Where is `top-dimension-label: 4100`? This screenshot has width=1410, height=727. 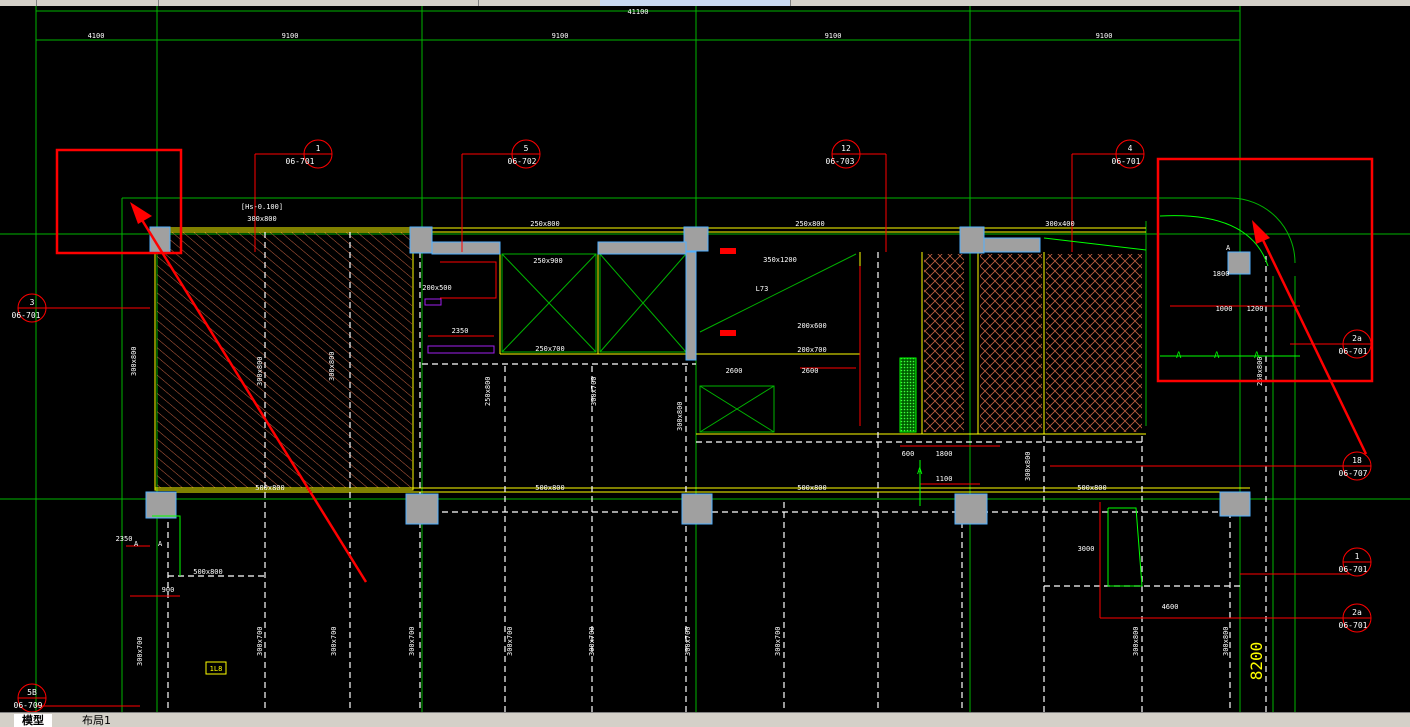 top-dimension-label: 4100 is located at coordinates (96, 36).